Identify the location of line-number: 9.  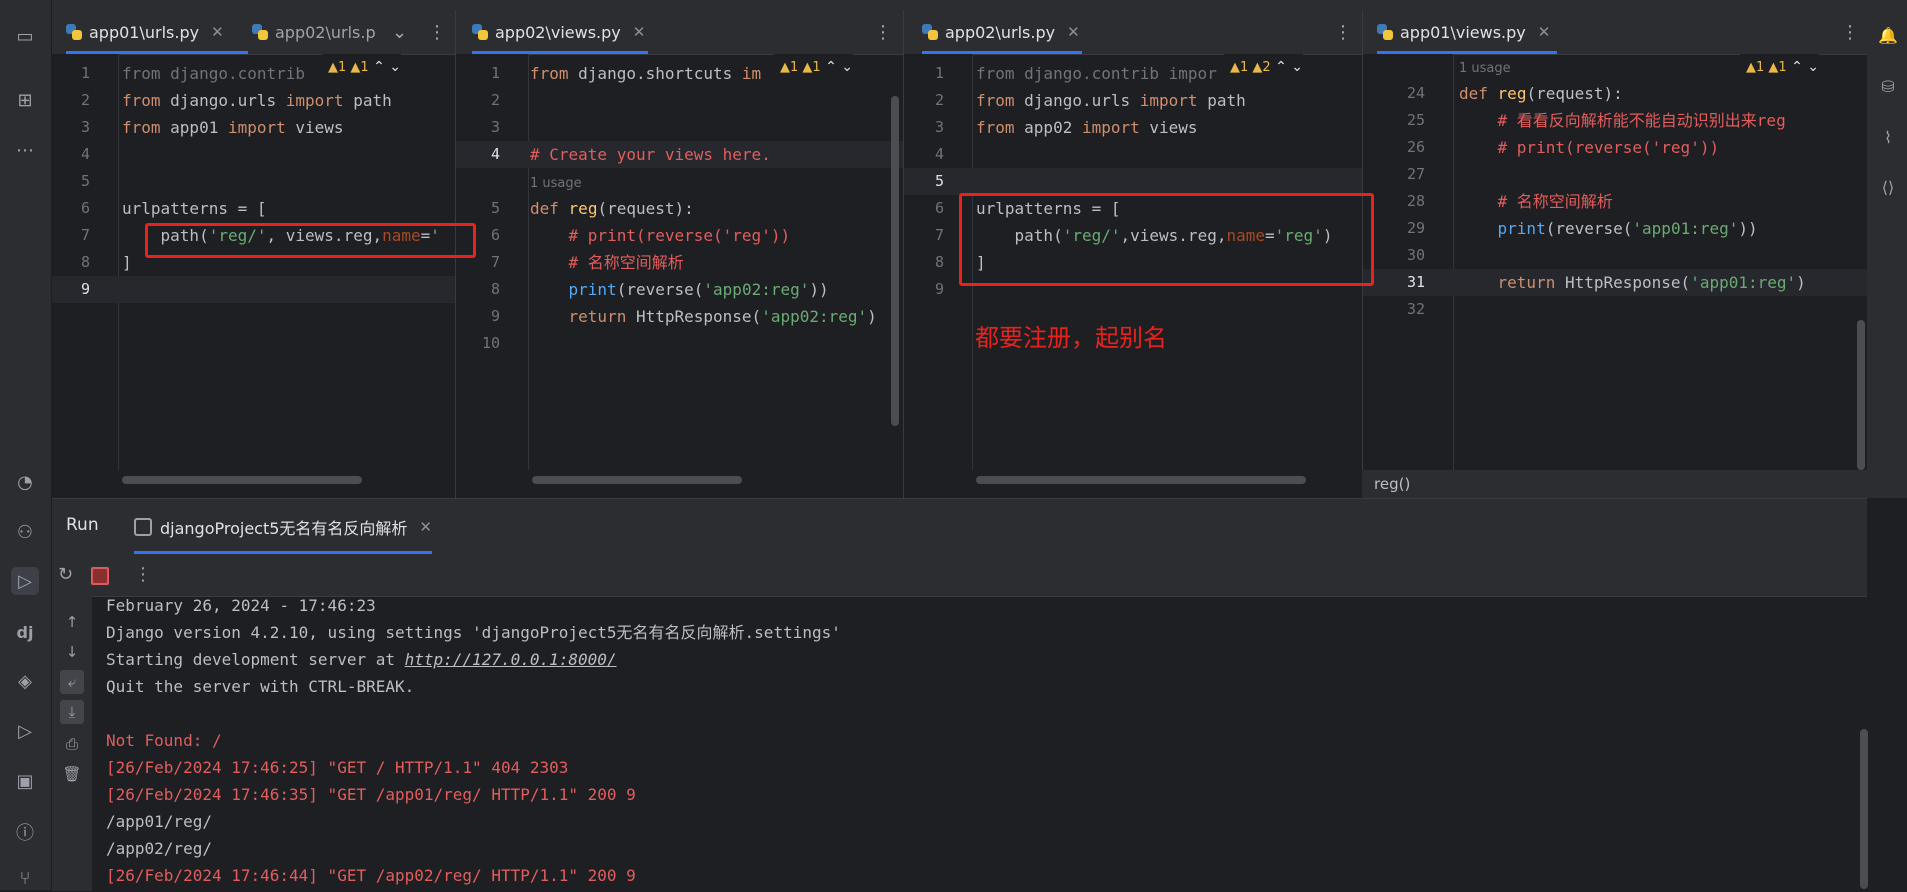
(85, 289).